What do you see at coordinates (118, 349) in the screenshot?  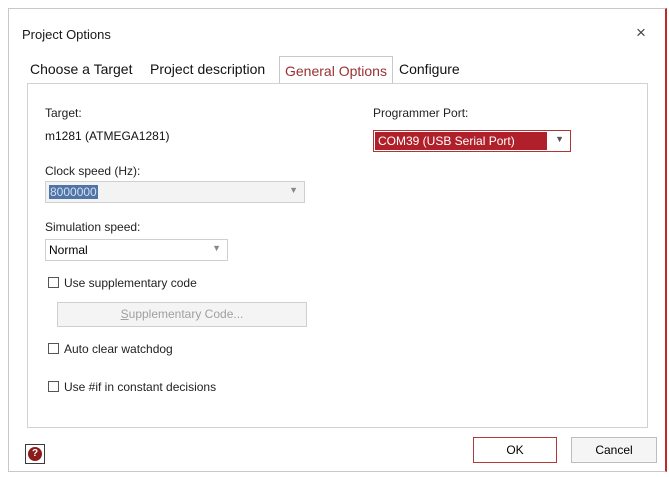 I see `auto-clear-watchdog-label: Auto clear watchdog` at bounding box center [118, 349].